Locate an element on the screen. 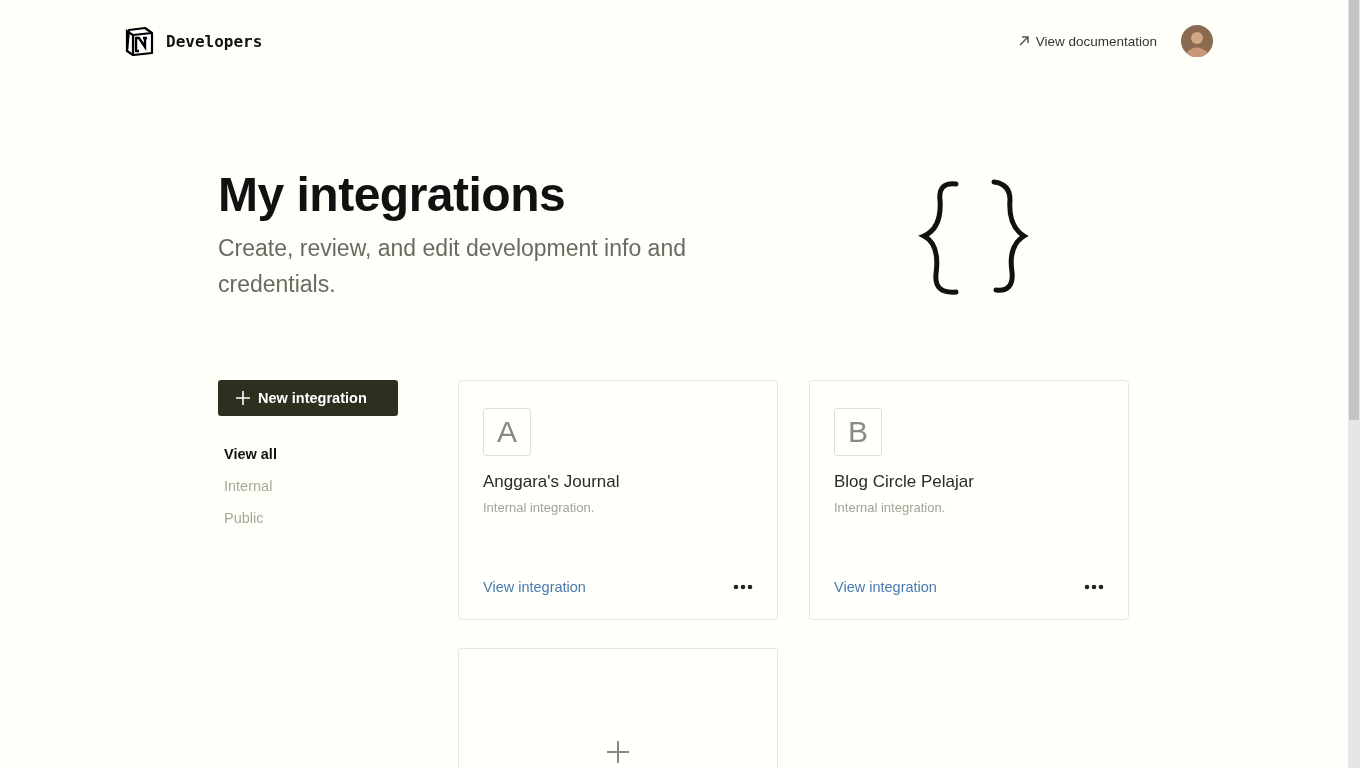 This screenshot has height=768, width=1360. new-integration-button: New integration is located at coordinates (308, 398).